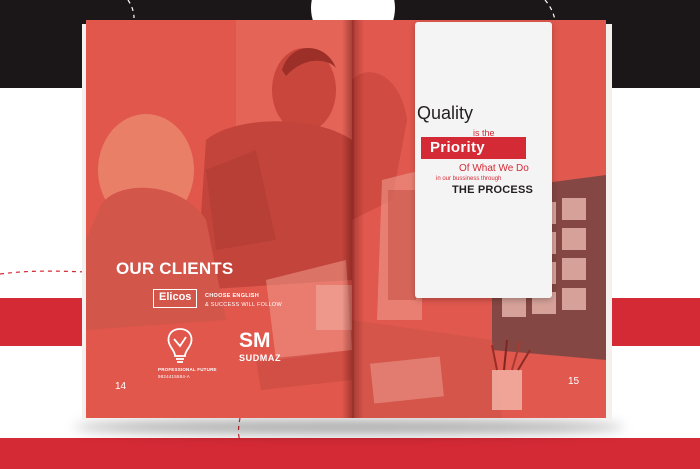  Describe the element at coordinates (121, 386) in the screenshot. I see `page-number-left: 14` at that location.